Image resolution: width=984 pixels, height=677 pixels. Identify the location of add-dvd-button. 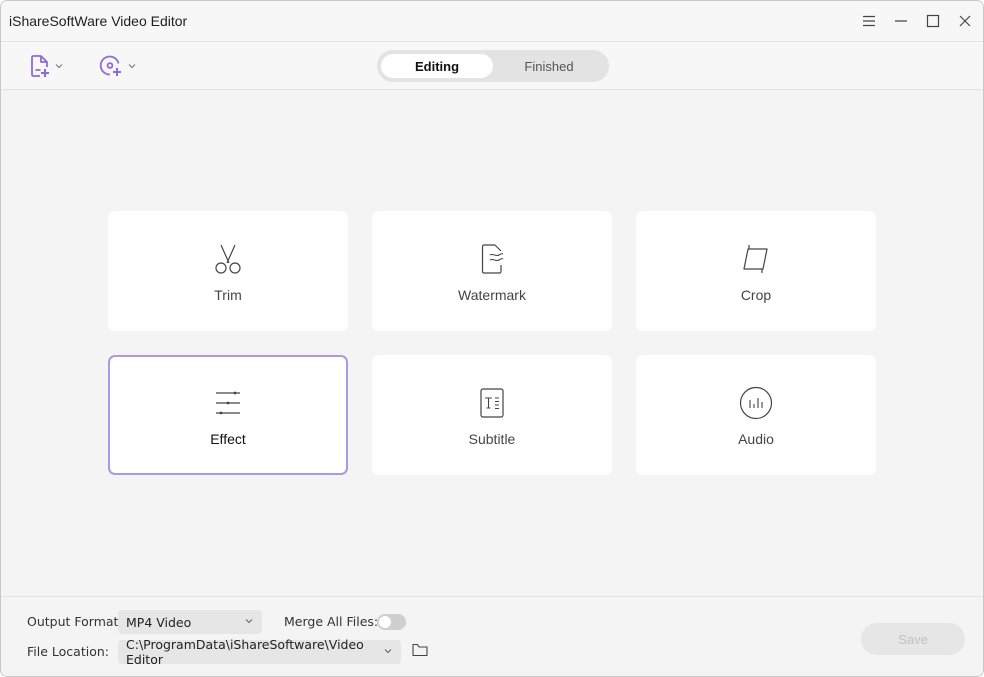
(118, 66).